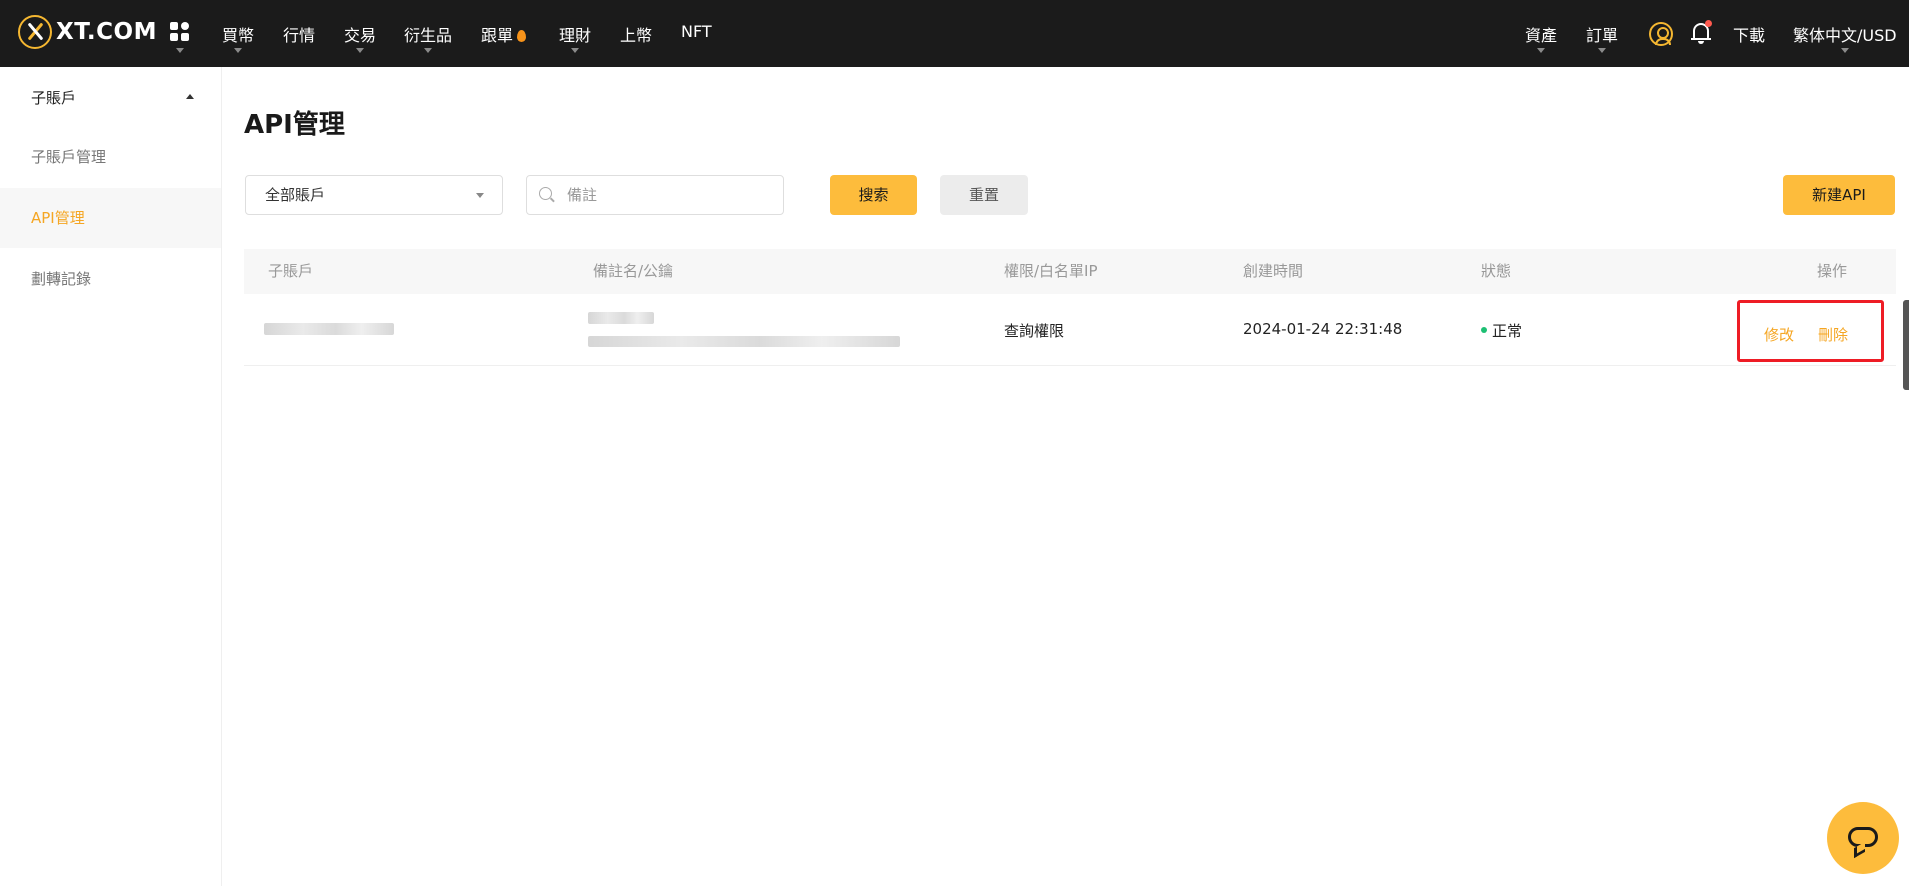  I want to click on nav-markets: 行情, so click(299, 34).